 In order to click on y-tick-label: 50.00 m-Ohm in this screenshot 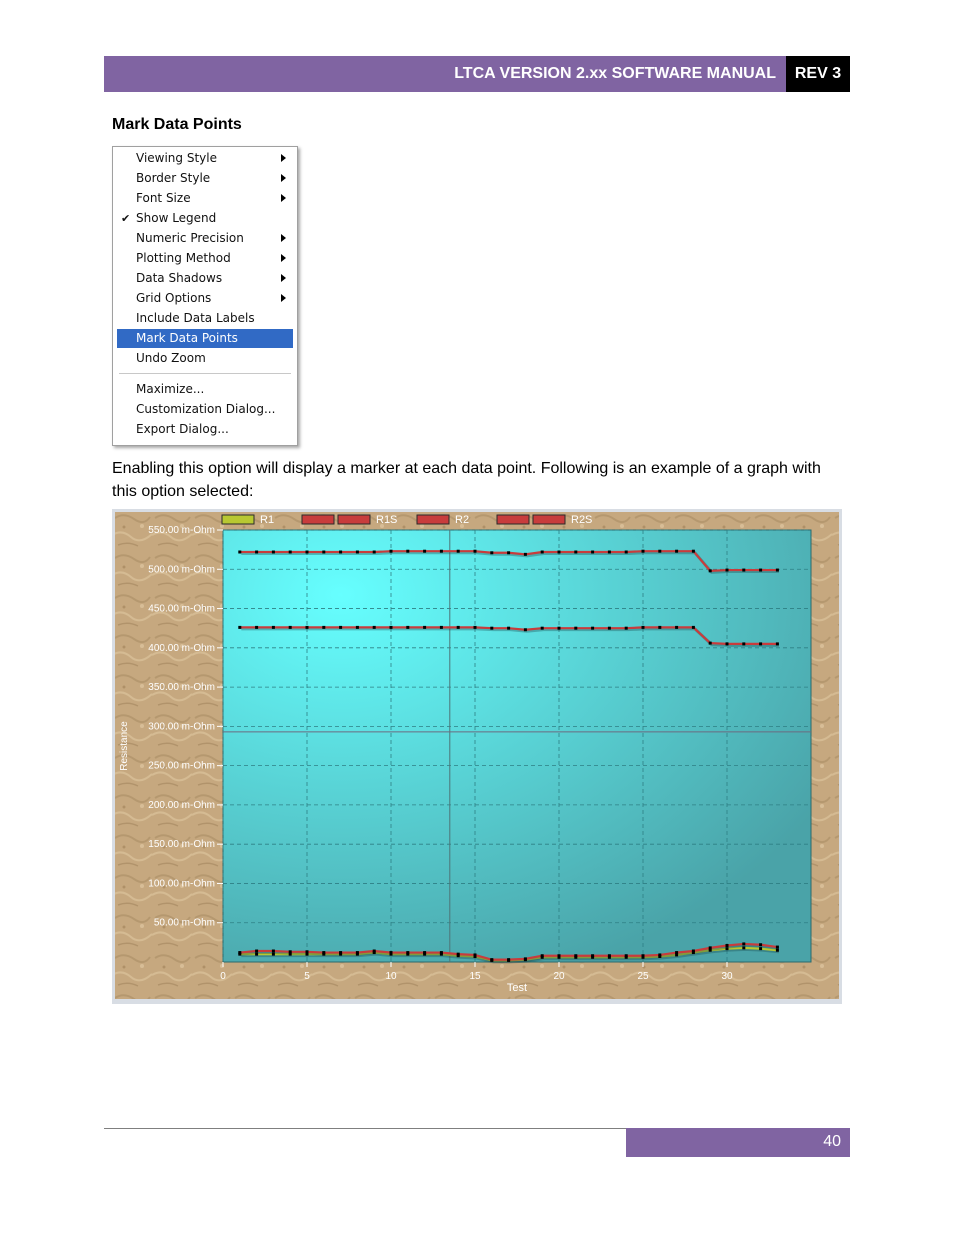, I will do `click(184, 923)`.